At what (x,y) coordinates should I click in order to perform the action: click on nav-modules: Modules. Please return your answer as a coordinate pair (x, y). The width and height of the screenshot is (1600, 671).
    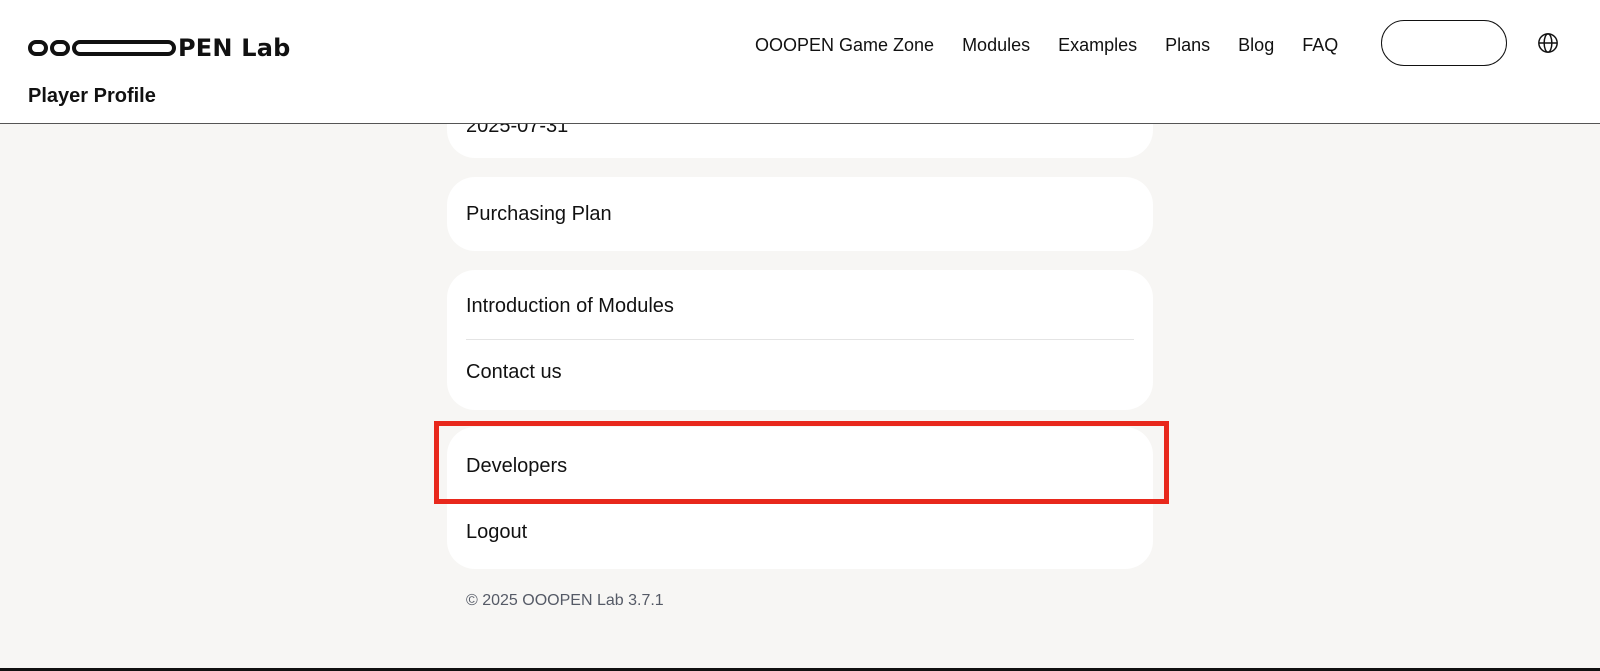
    Looking at the image, I should click on (996, 45).